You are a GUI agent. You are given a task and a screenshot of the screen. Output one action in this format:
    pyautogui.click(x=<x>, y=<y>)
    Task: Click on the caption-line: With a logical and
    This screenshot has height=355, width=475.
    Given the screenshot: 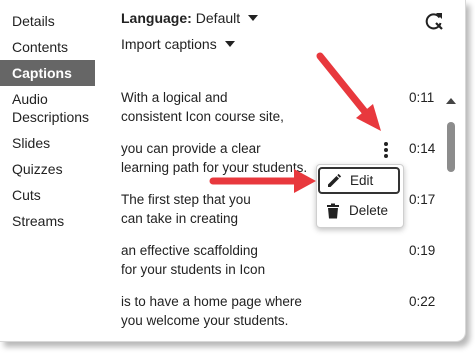 What is the action you would take?
    pyautogui.click(x=174, y=97)
    